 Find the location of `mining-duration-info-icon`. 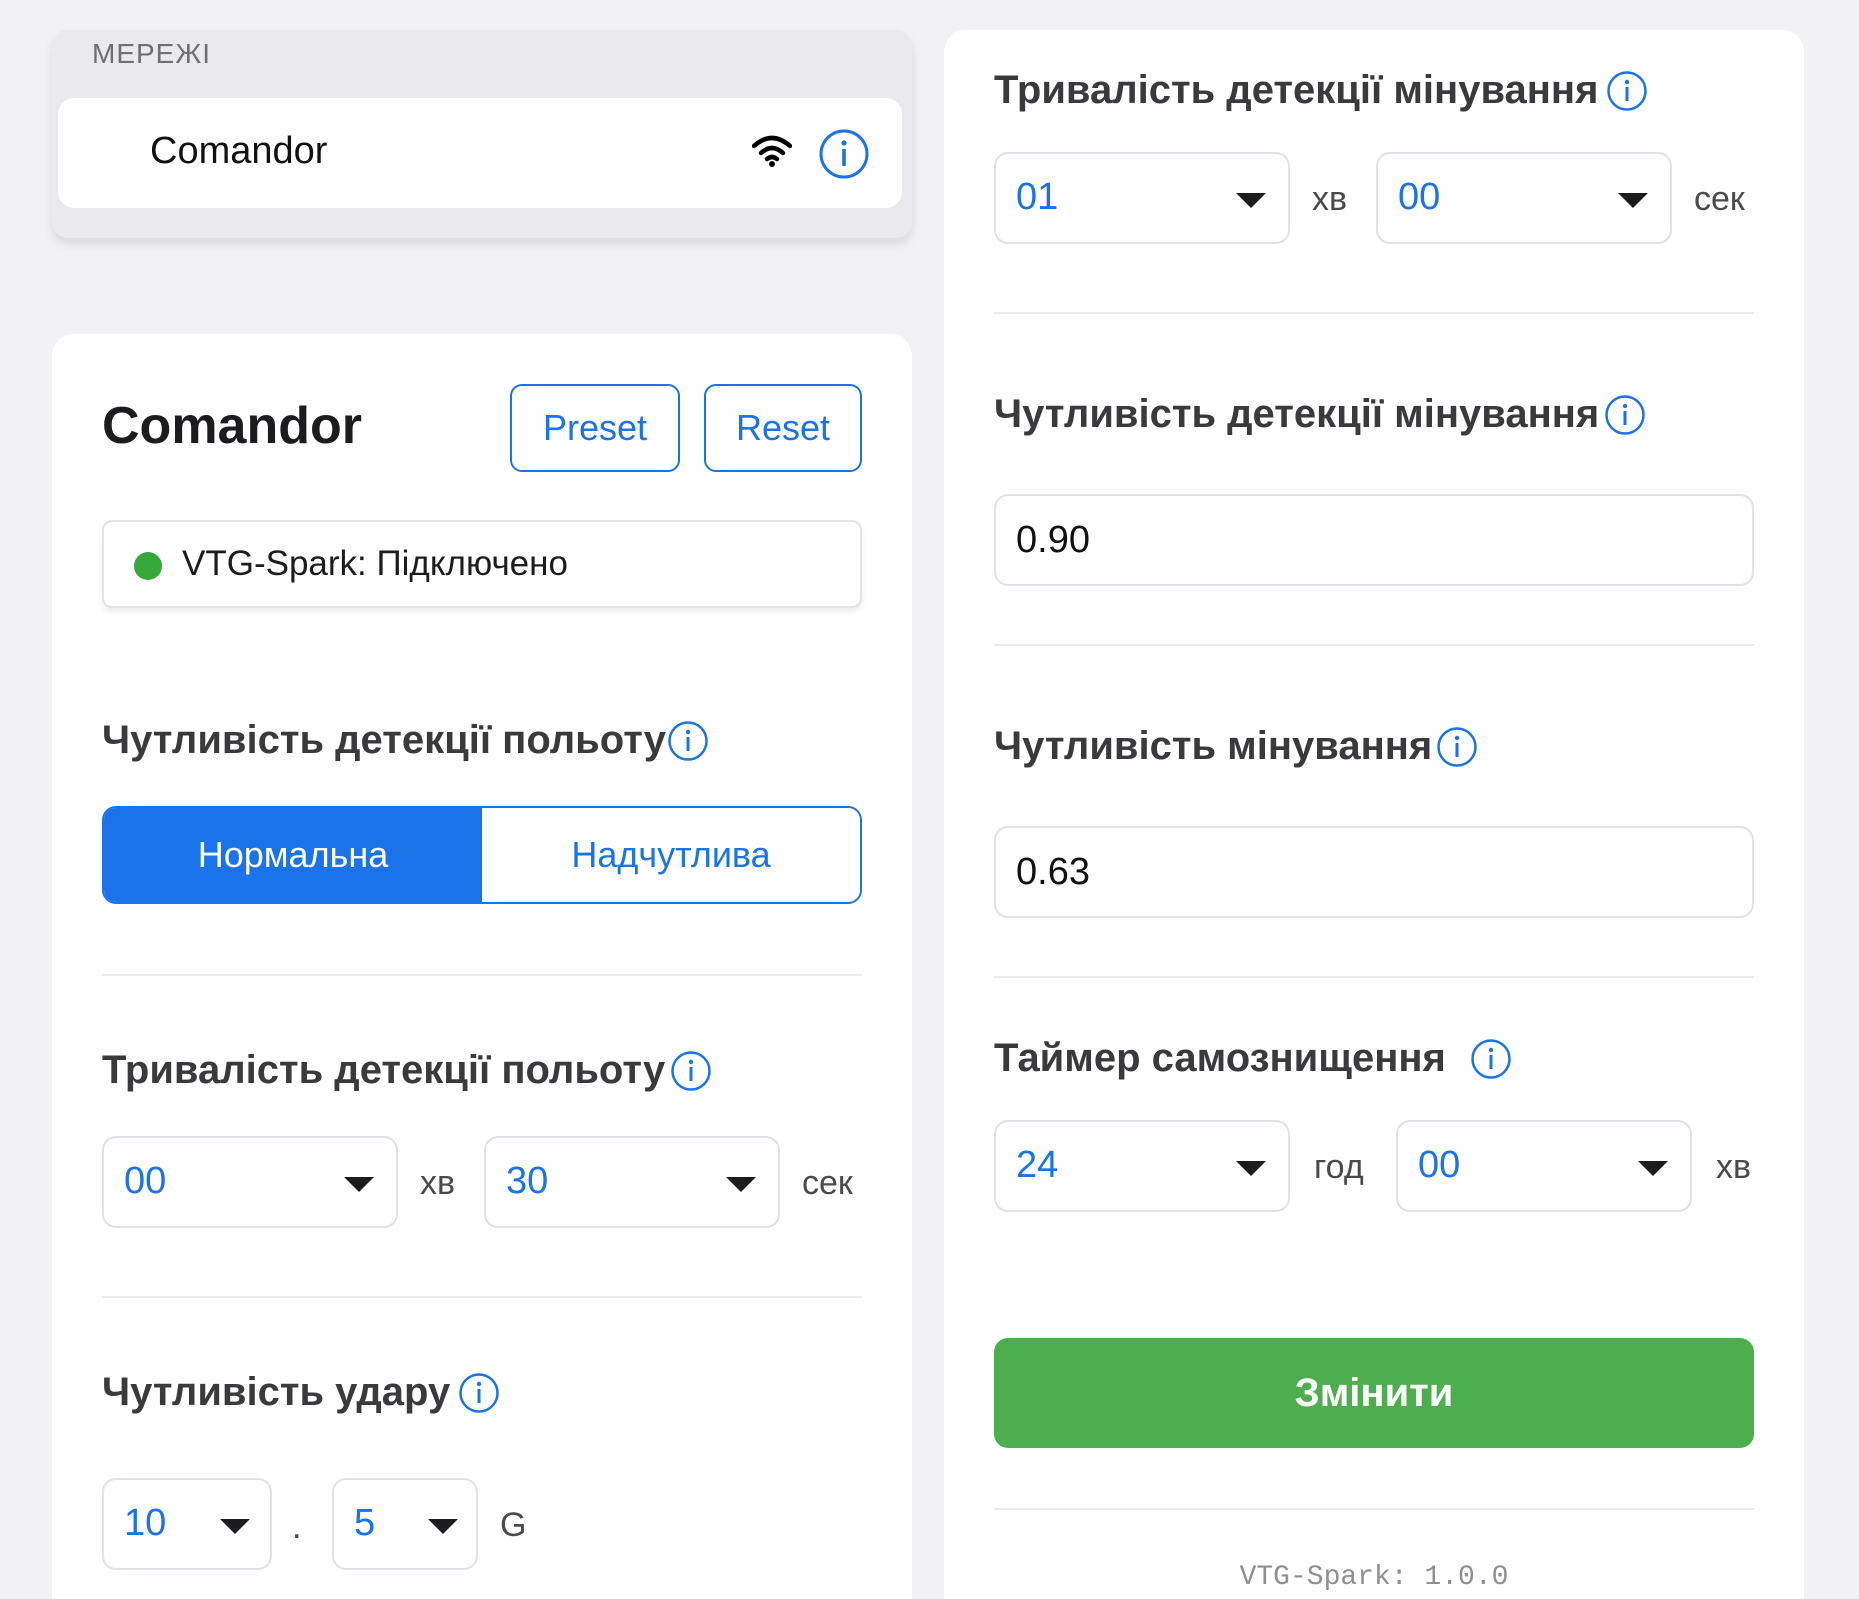

mining-duration-info-icon is located at coordinates (1627, 91).